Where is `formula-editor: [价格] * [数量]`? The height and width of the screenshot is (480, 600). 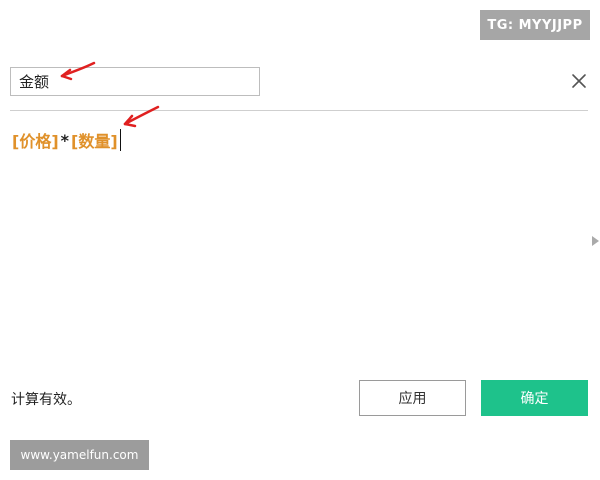
formula-editor: [价格] * [数量] is located at coordinates (67, 140).